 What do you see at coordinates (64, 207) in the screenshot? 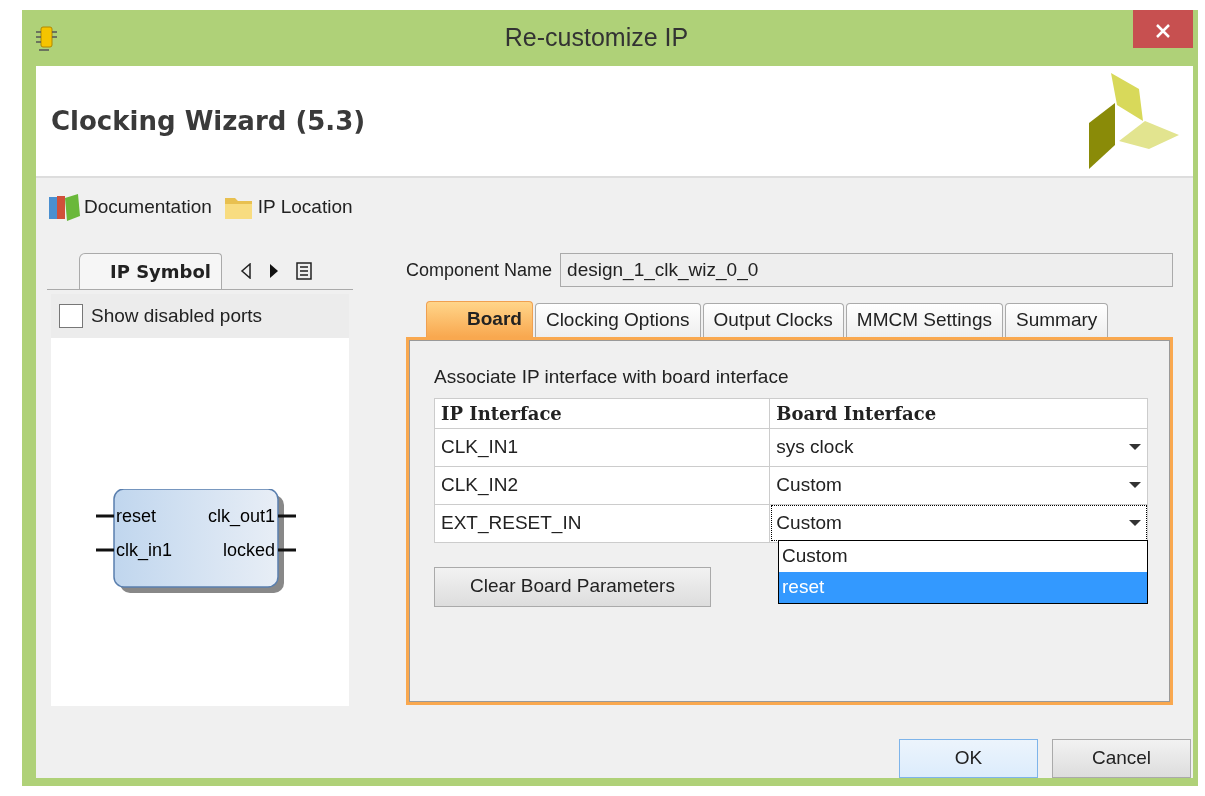
I see `books-icon` at bounding box center [64, 207].